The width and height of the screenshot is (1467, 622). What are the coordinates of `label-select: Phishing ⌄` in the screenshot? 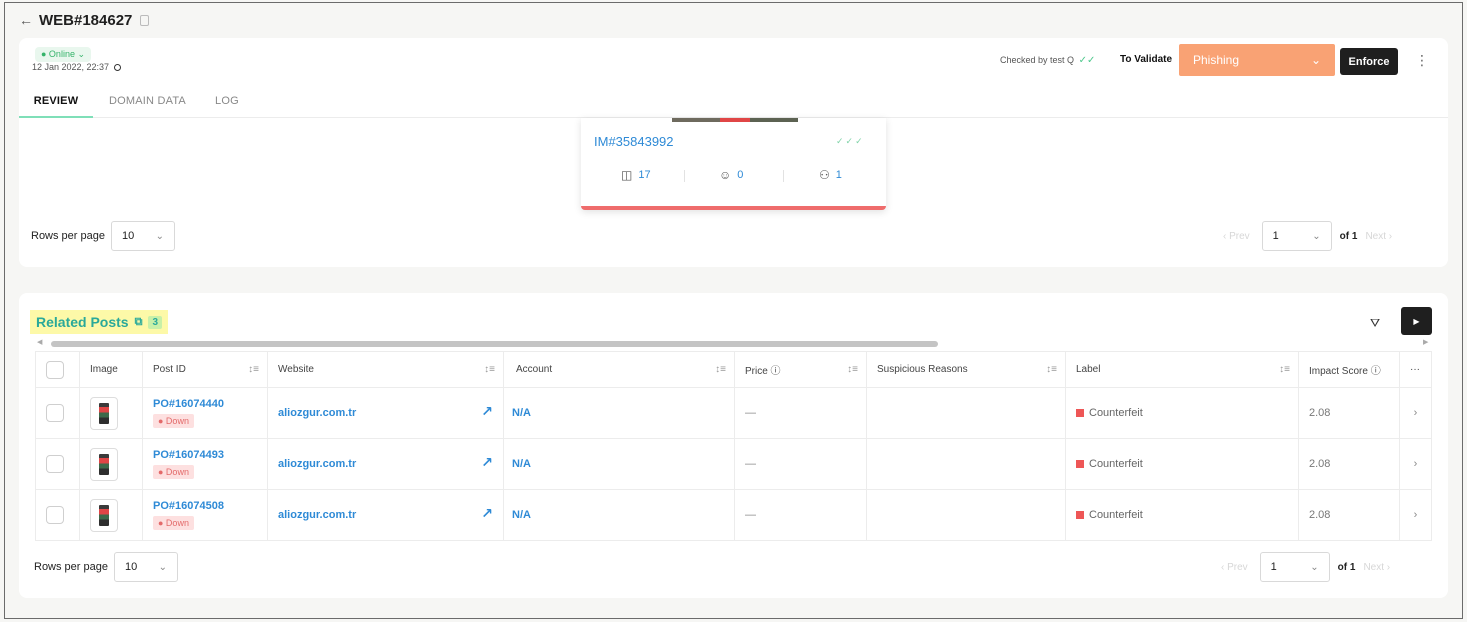 It's located at (1257, 60).